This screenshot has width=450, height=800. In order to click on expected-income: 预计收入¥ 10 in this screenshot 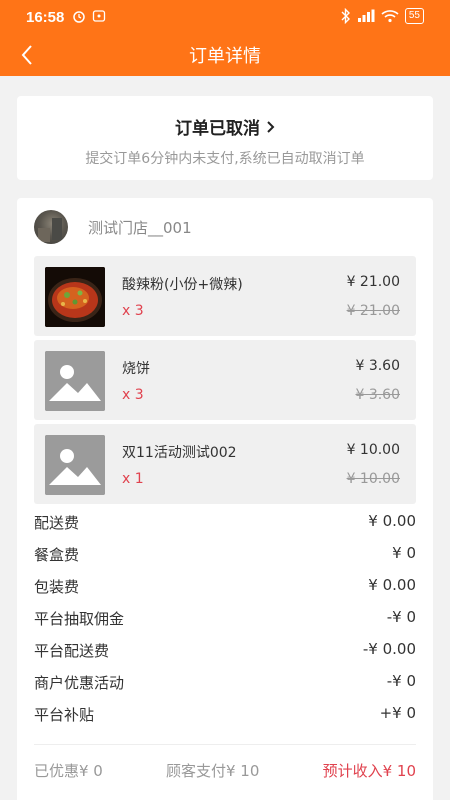, I will do `click(369, 771)`.